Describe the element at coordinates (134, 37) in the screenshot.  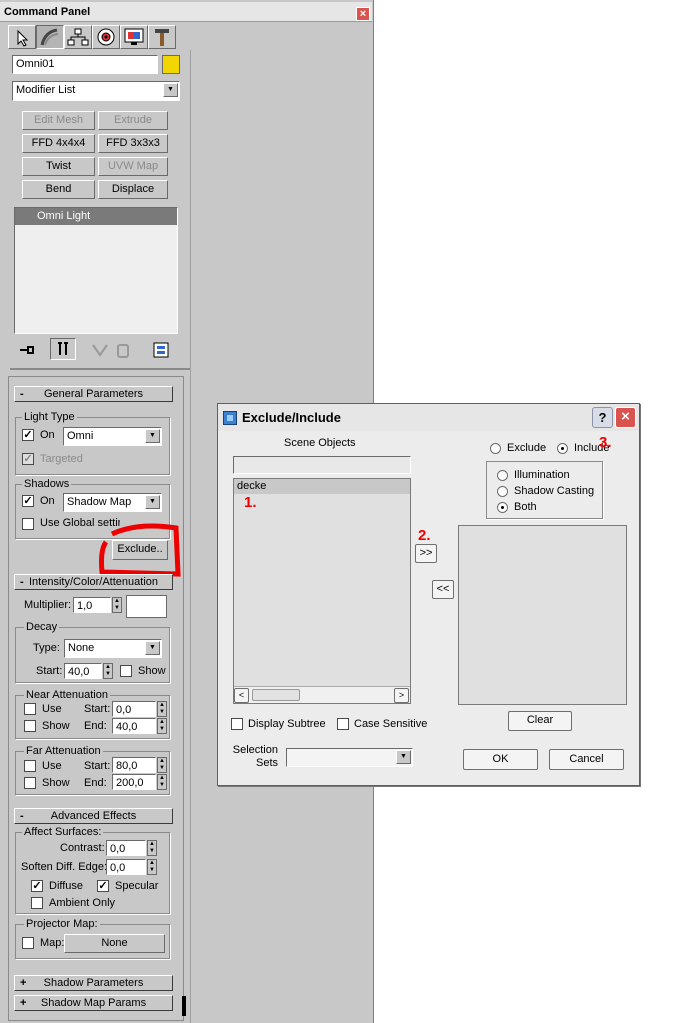
I see `display-icon` at that location.